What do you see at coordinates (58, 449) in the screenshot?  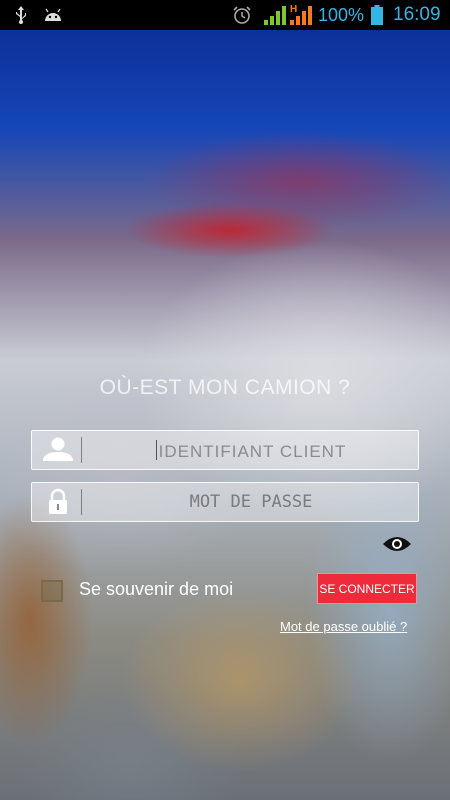 I see `user-icon` at bounding box center [58, 449].